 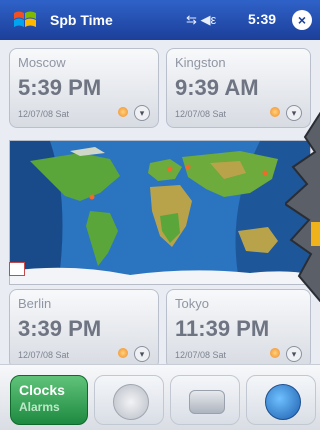 I want to click on timer-tab, so click(x=205, y=400).